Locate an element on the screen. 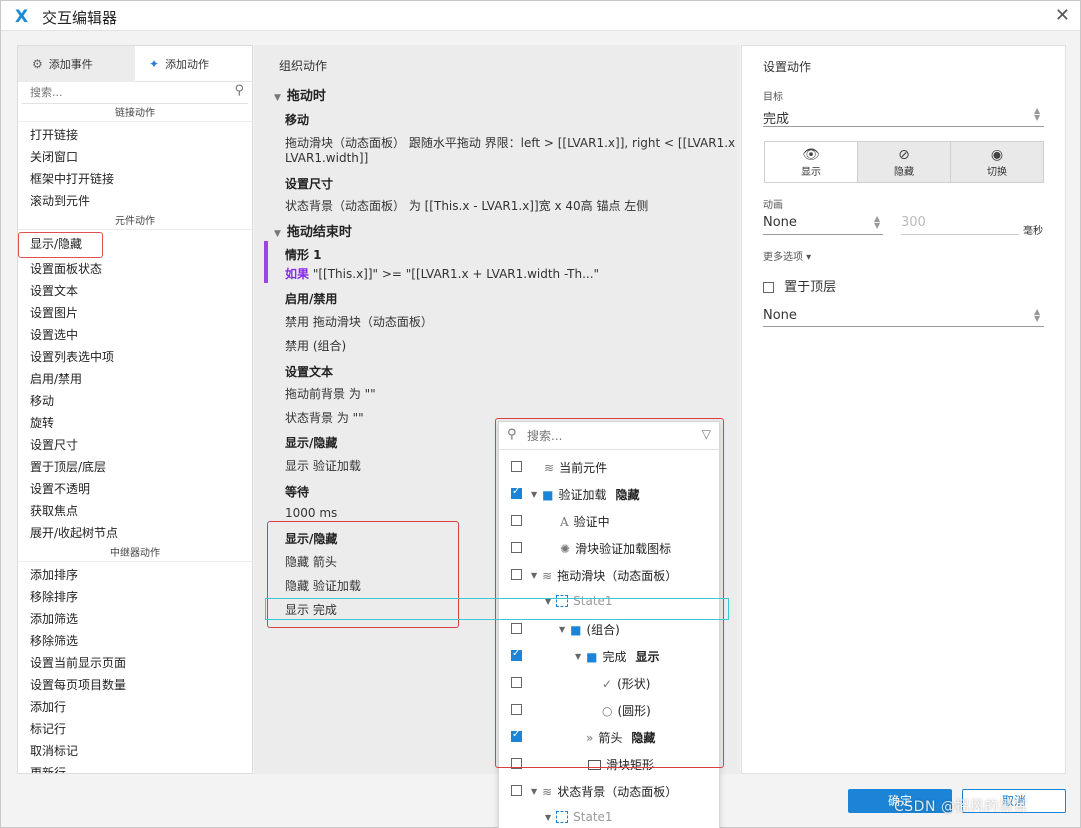 This screenshot has height=828, width=1081. case-label: 情形 1 is located at coordinates (303, 254).